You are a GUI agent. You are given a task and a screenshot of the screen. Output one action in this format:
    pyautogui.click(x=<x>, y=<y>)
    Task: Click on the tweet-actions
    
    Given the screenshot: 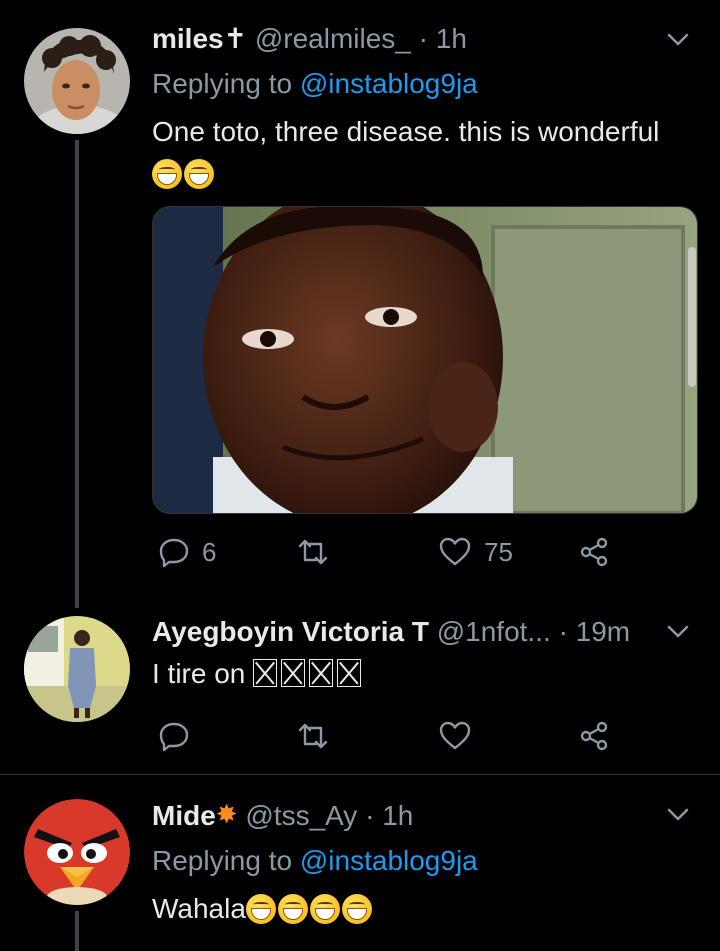 What is the action you would take?
    pyautogui.click(x=402, y=736)
    